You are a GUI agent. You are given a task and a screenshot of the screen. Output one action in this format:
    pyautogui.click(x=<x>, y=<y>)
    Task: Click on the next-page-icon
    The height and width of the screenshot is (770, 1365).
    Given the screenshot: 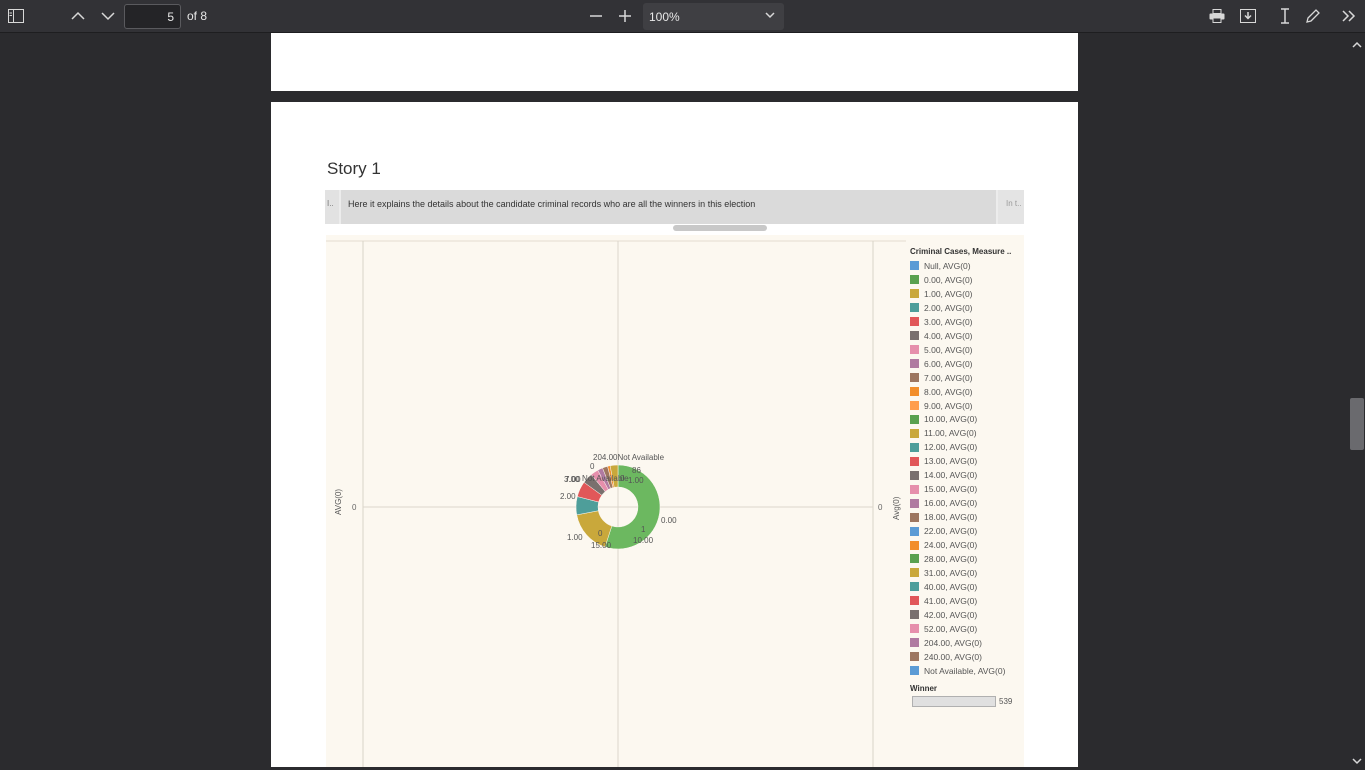 What is the action you would take?
    pyautogui.click(x=108, y=16)
    